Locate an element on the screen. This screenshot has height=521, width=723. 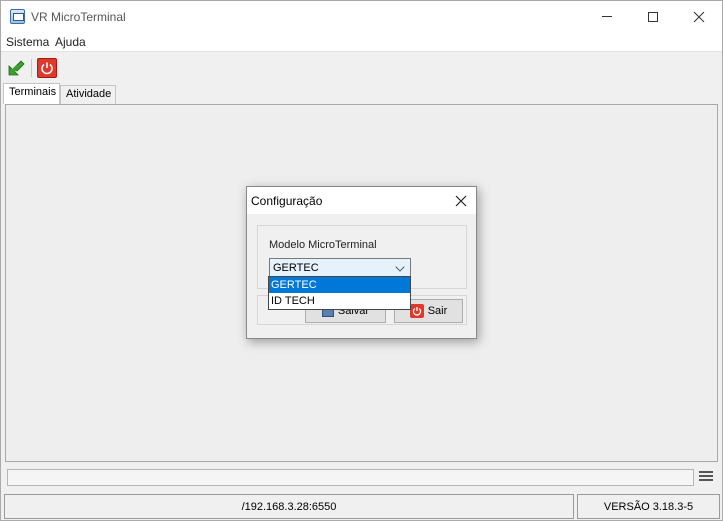
power-button is located at coordinates (47, 68).